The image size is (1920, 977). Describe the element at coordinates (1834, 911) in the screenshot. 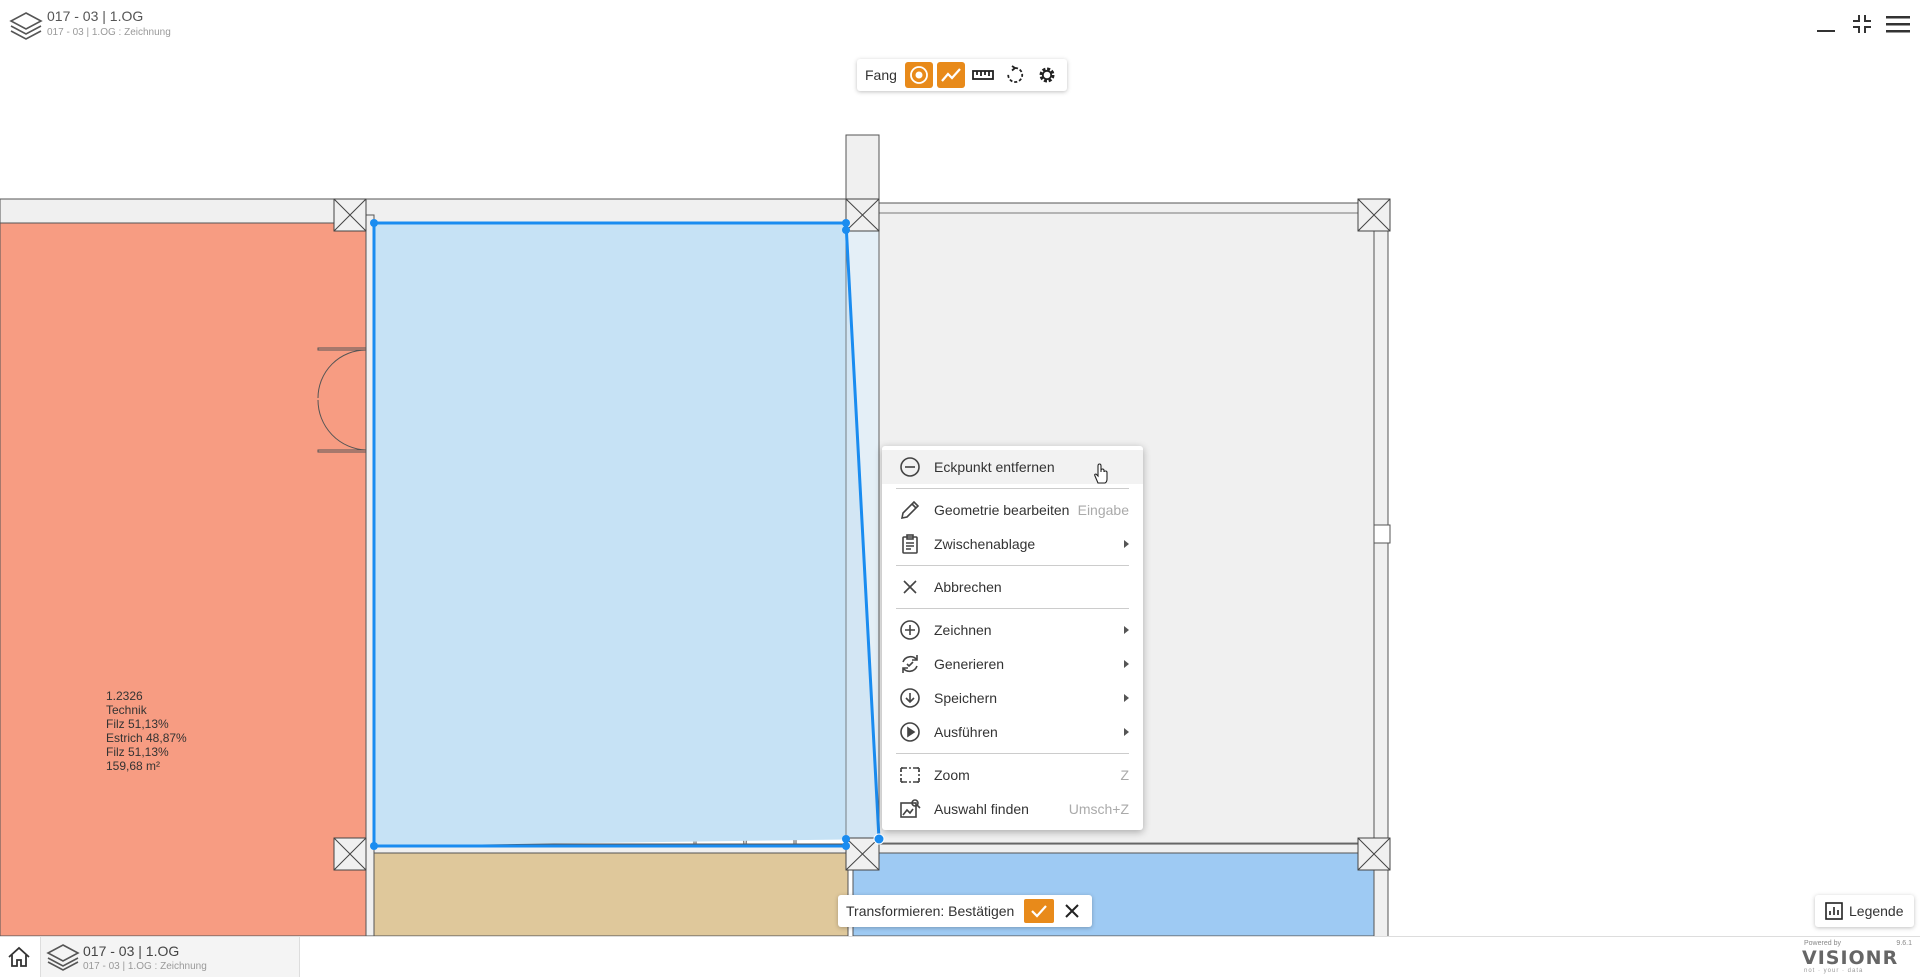

I see `chart-icon` at that location.